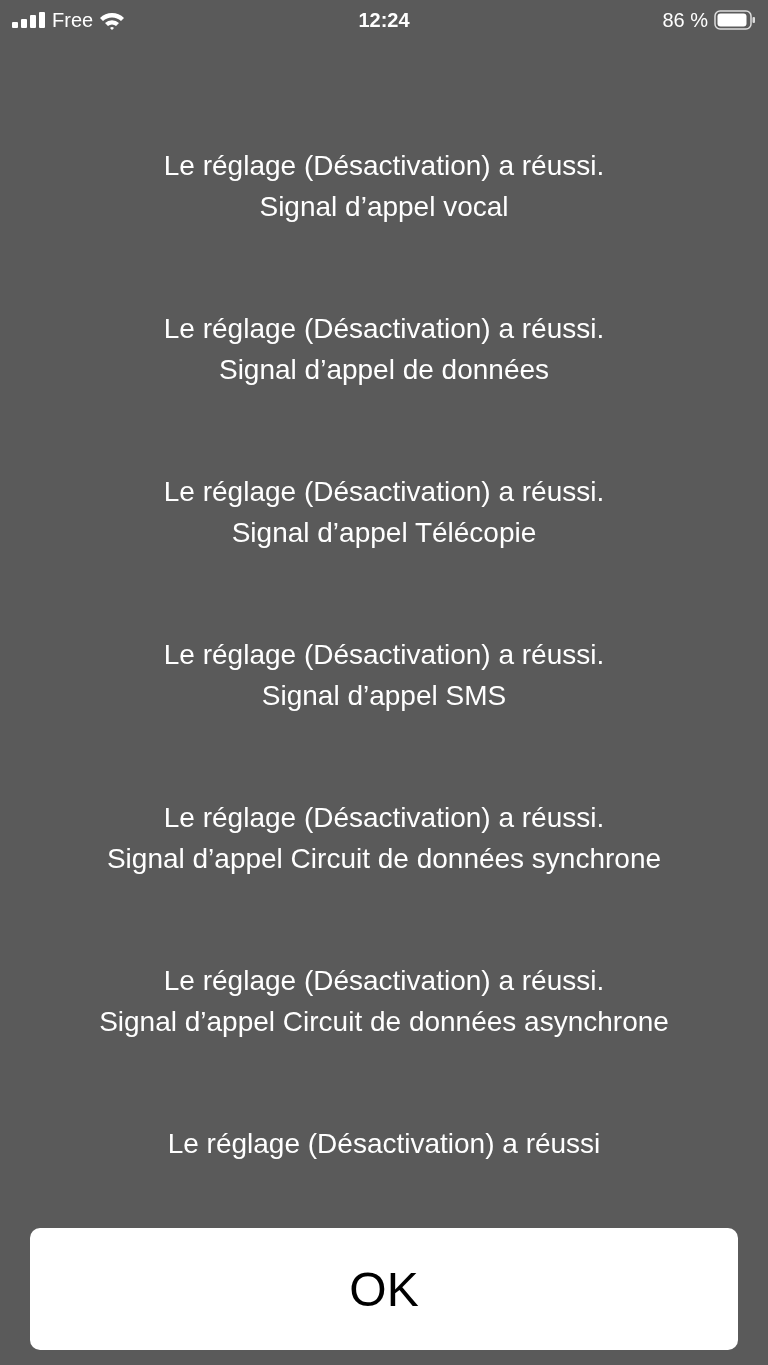 This screenshot has width=768, height=1365. I want to click on message-text: Signal d’appel SMS, so click(384, 696).